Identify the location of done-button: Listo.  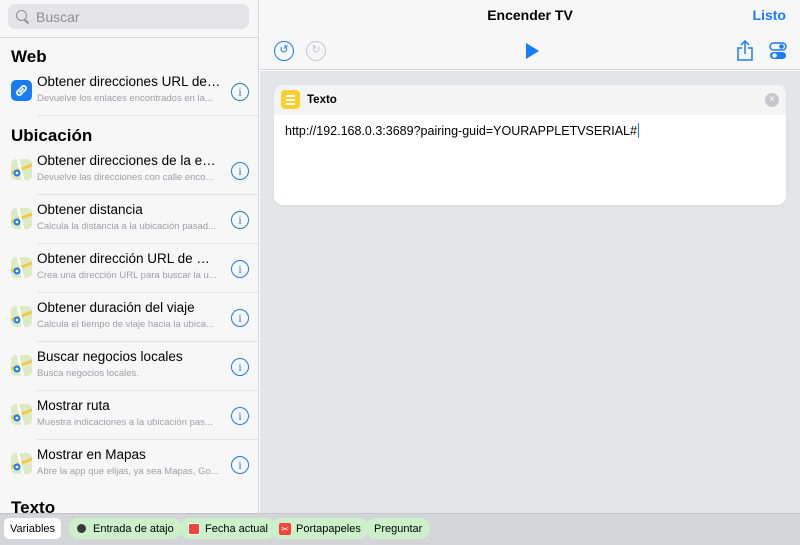
(769, 15).